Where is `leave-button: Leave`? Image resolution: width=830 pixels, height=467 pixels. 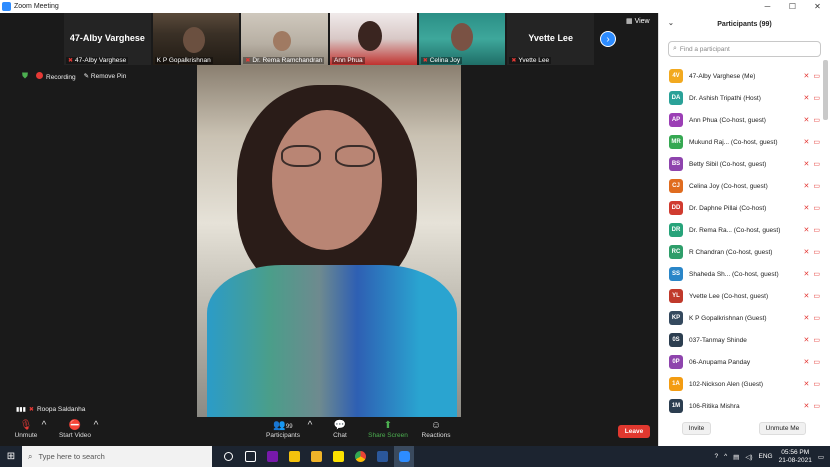
leave-button: Leave is located at coordinates (634, 431).